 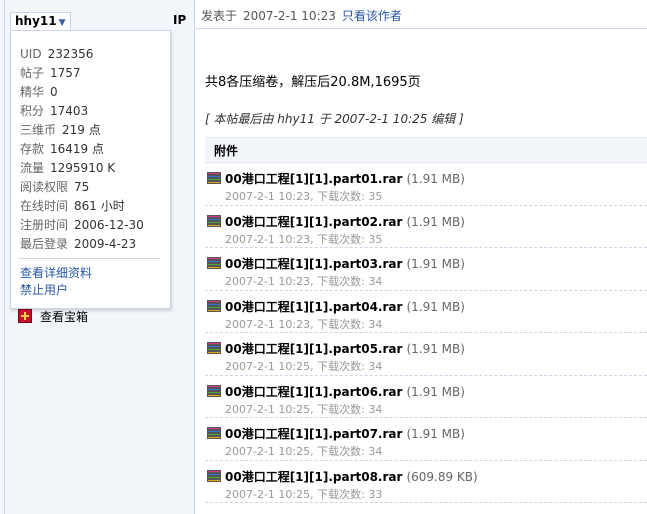 I want to click on profile-stat-value: 75, so click(x=82, y=187).